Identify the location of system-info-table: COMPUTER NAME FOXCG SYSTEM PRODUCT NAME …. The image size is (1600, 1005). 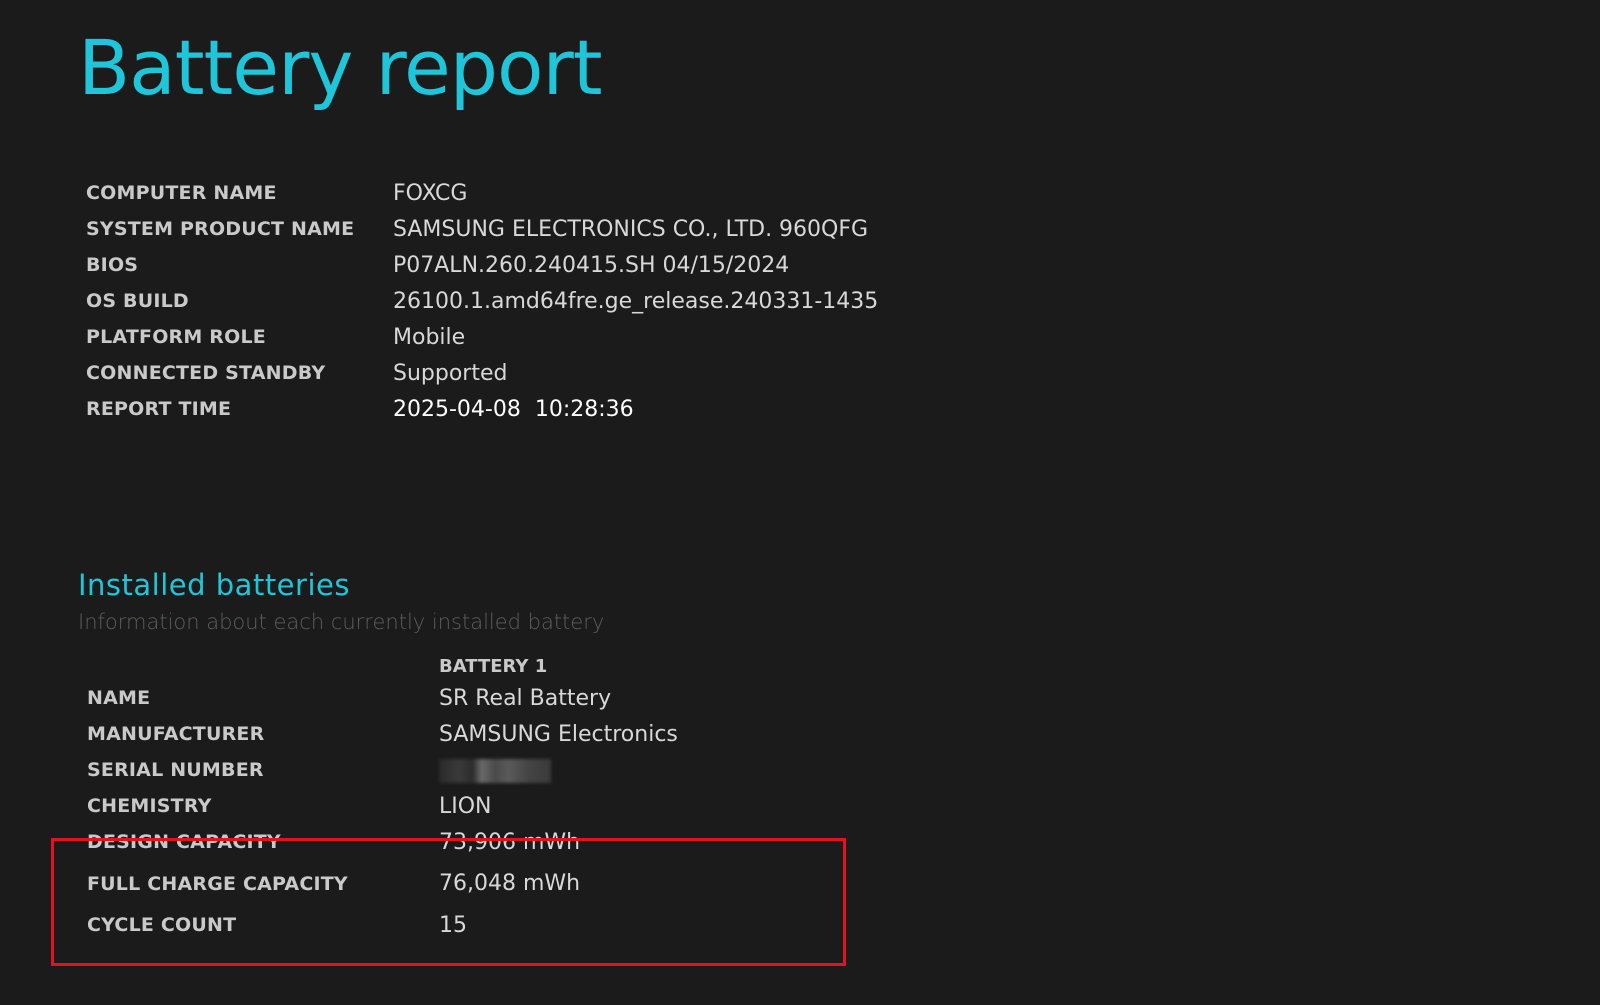
(482, 301).